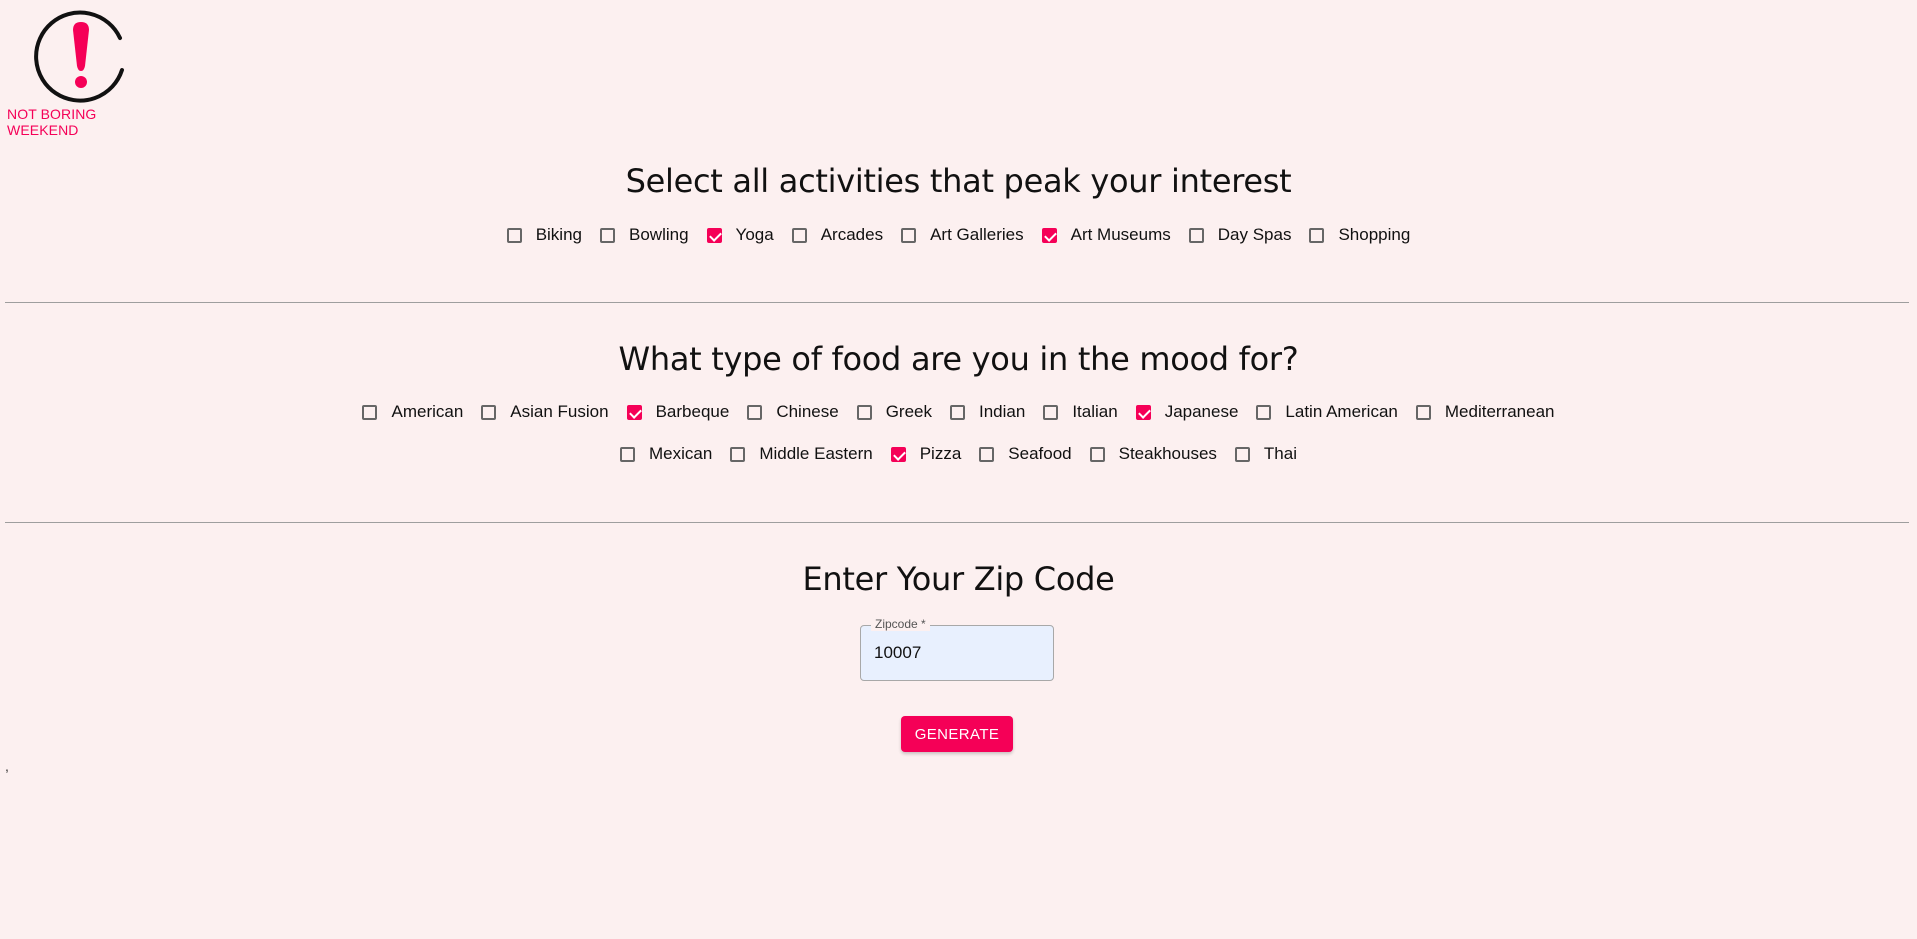 Image resolution: width=1917 pixels, height=939 pixels. What do you see at coordinates (957, 734) in the screenshot?
I see `generate-button: GENERATE` at bounding box center [957, 734].